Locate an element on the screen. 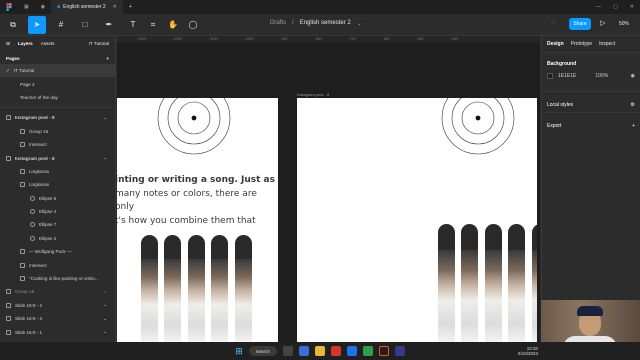 This screenshot has width=640, height=360. layer-item: Ellipse 4 is located at coordinates (57, 211).